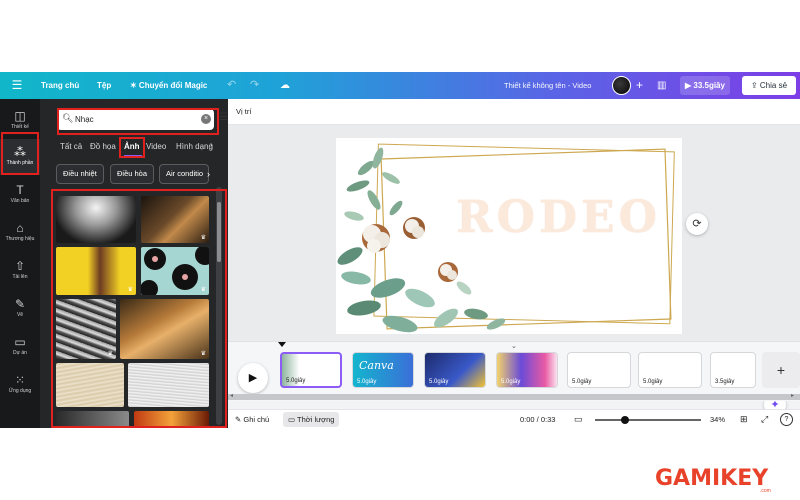  I want to click on rail-item-apps: ⁙ Ứng dụng, so click(20, 385).